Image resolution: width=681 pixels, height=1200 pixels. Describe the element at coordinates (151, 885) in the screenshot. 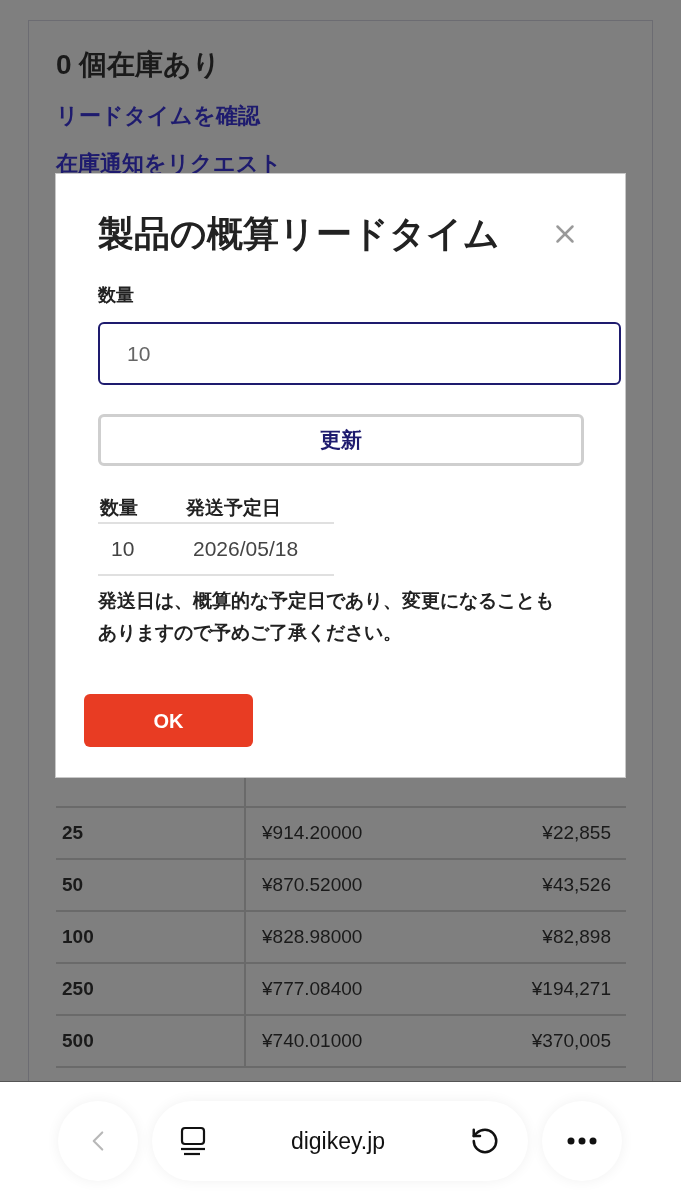

I see `quantity-cell: 50` at that location.